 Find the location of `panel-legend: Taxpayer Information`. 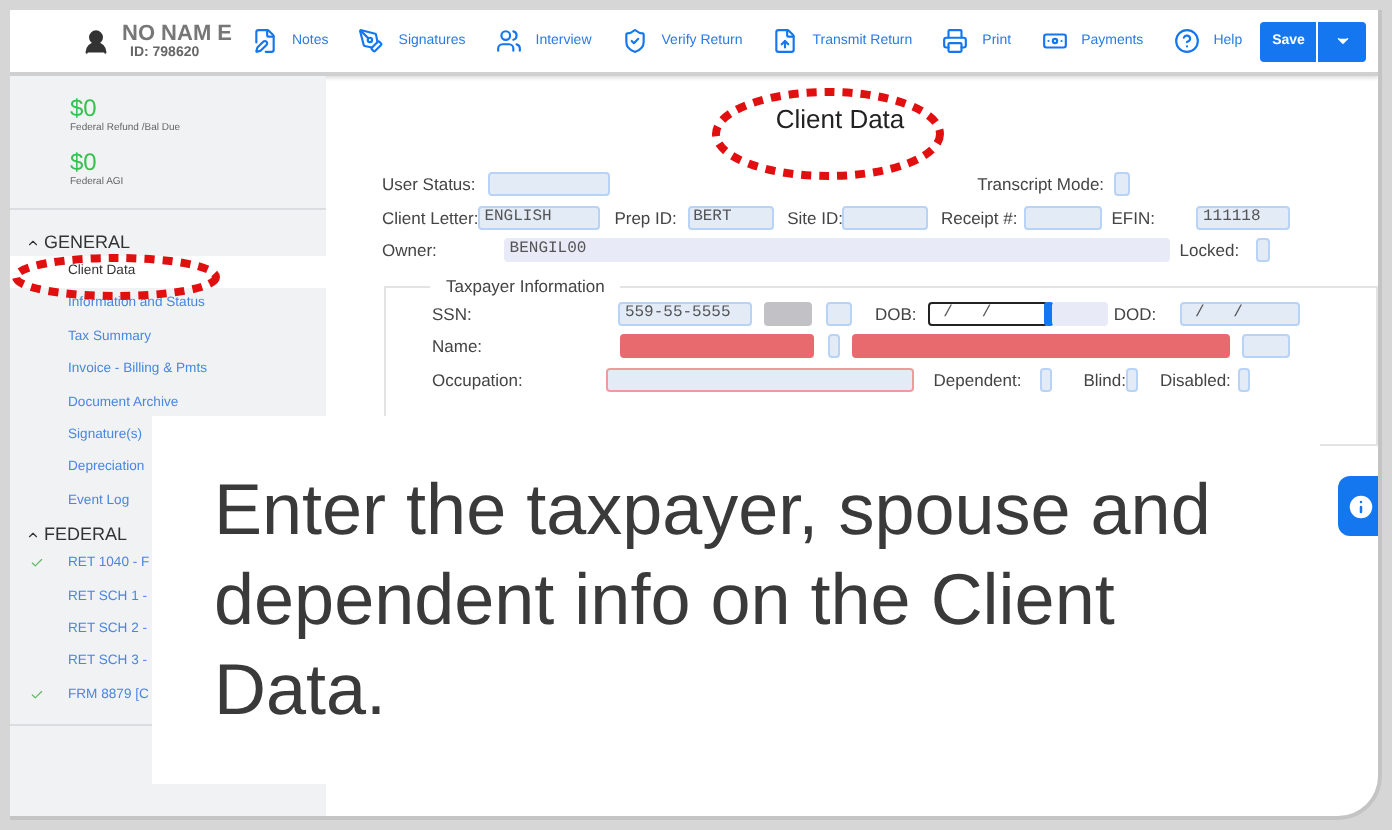

panel-legend: Taxpayer Information is located at coordinates (525, 285).